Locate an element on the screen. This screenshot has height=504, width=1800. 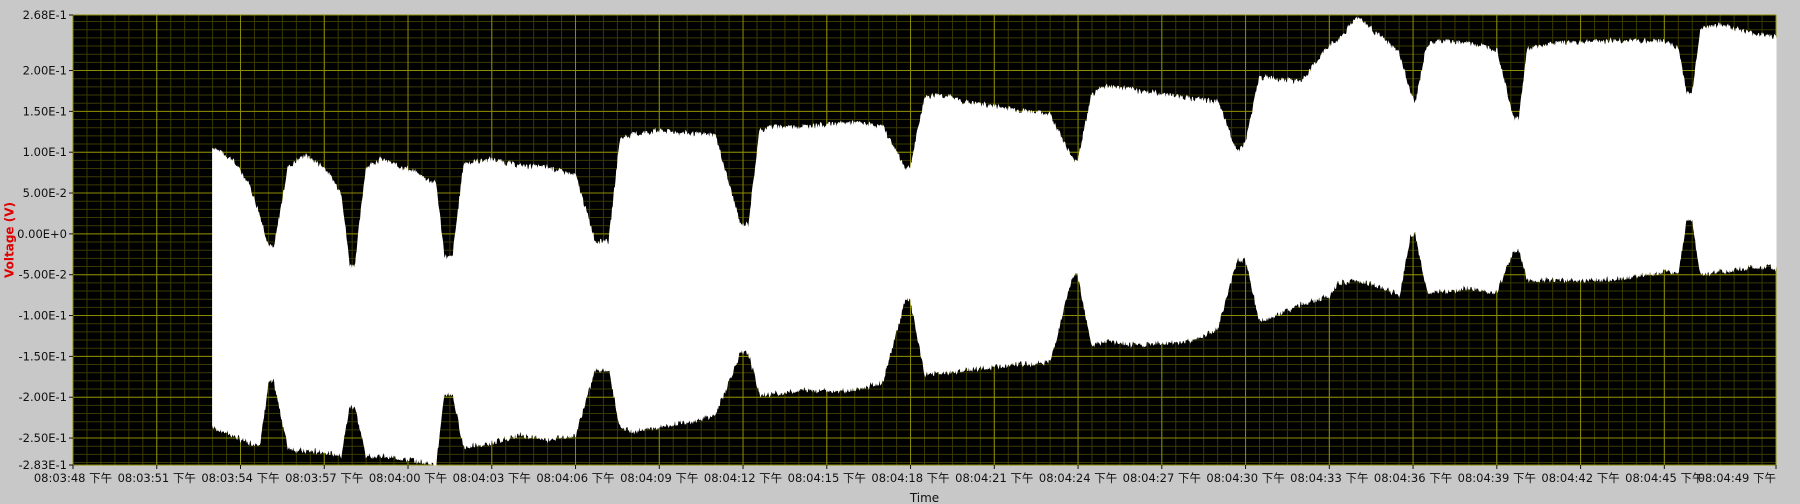
x-tick-label: 08:04:33 下午 is located at coordinates (1329, 478).